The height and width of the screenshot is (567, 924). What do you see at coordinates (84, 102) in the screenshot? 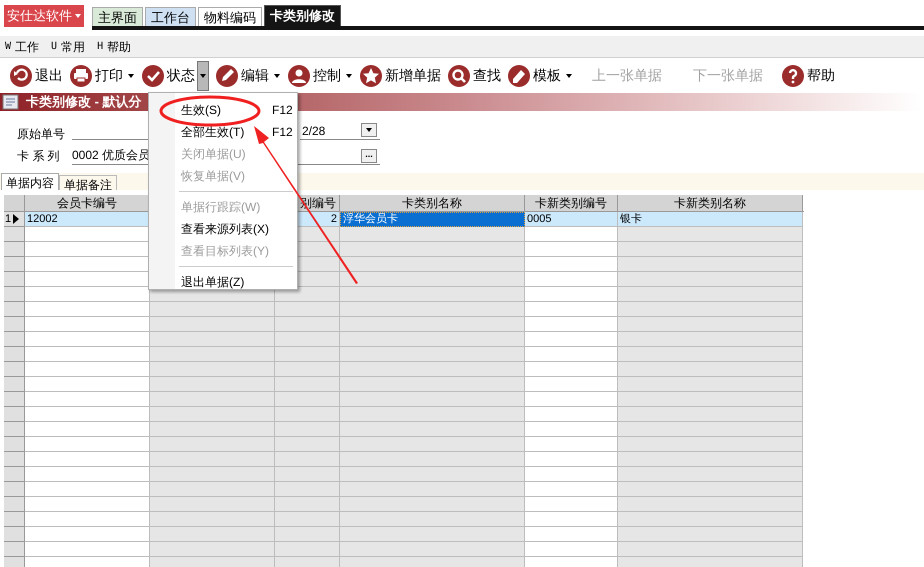
I see `document-title: 卡类别修改 - 默认分` at bounding box center [84, 102].